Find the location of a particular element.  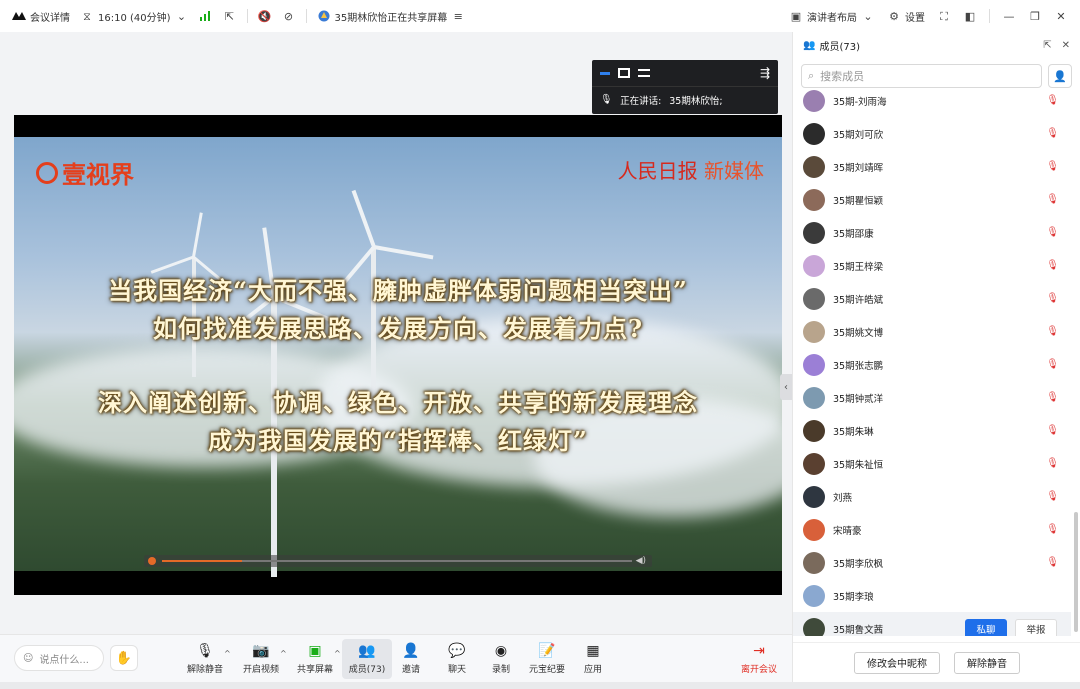

pop-out-panel-icon: ⇱ is located at coordinates (1047, 45).